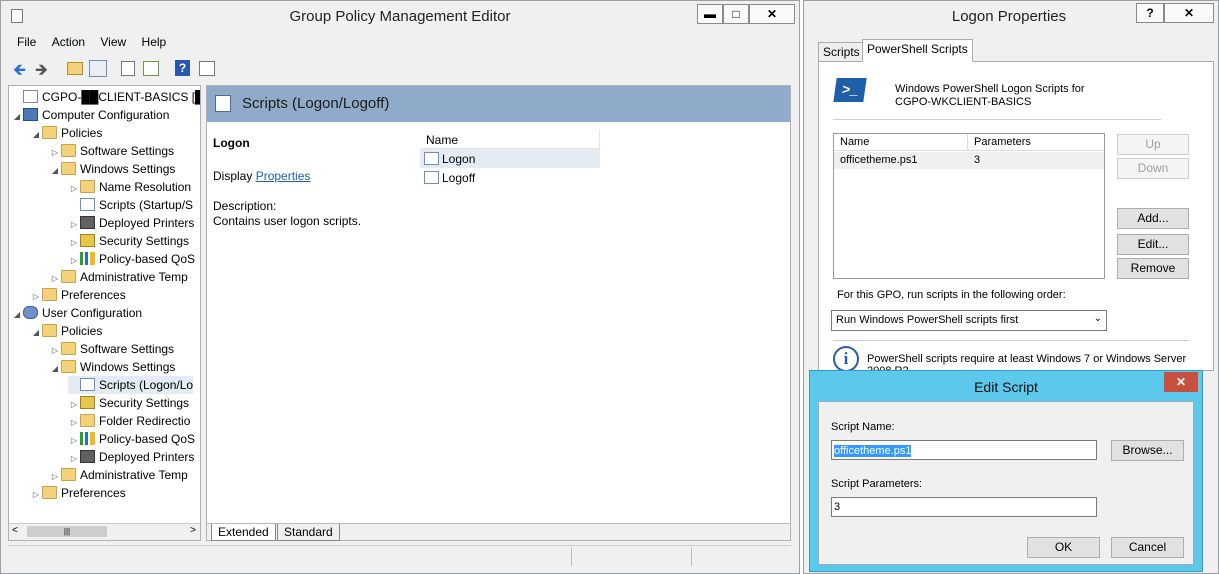  I want to click on scripts-list: Name Parameters officetheme.ps1 3, so click(969, 206).